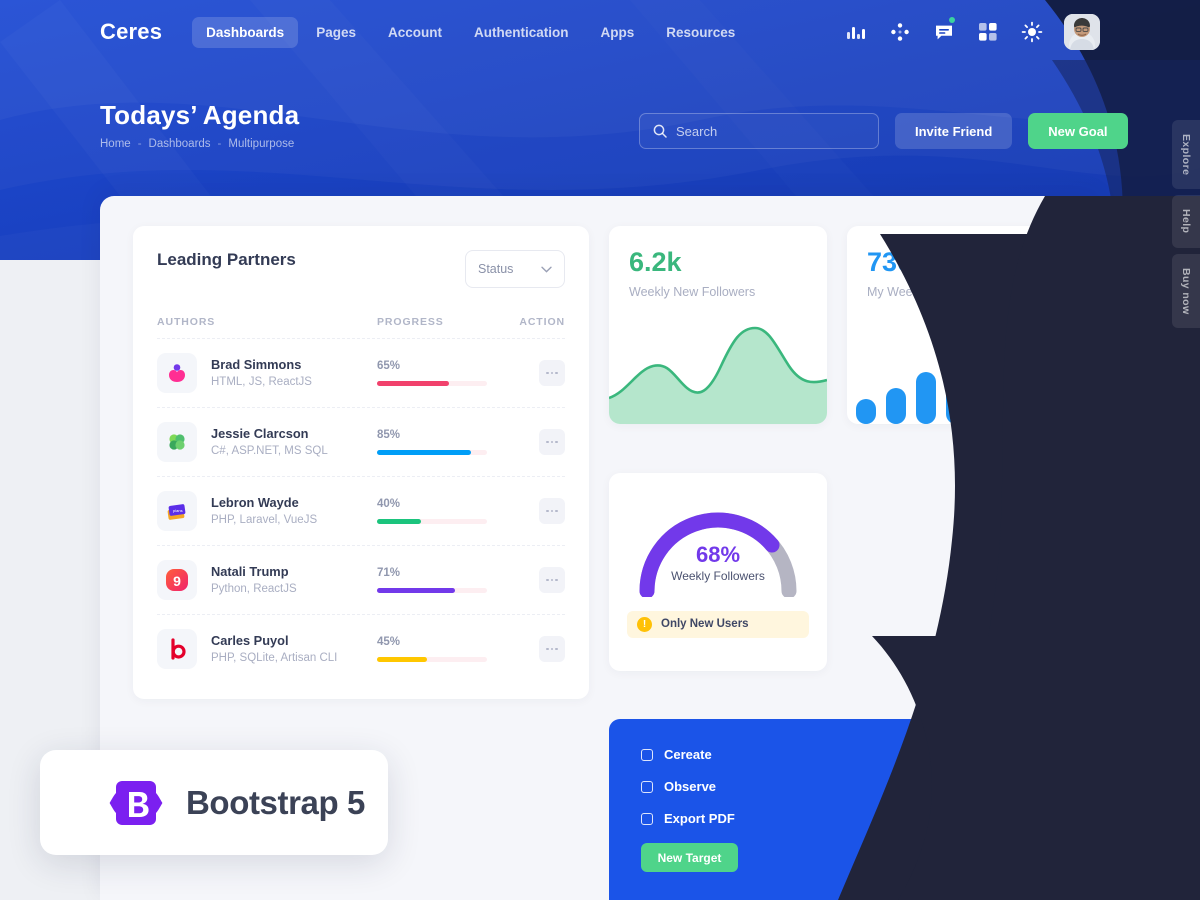 Image resolution: width=1200 pixels, height=900 pixels. Describe the element at coordinates (294, 510) in the screenshot. I see `partner-info: Lebron Wayde PHP, Laravel, VueJS` at that location.